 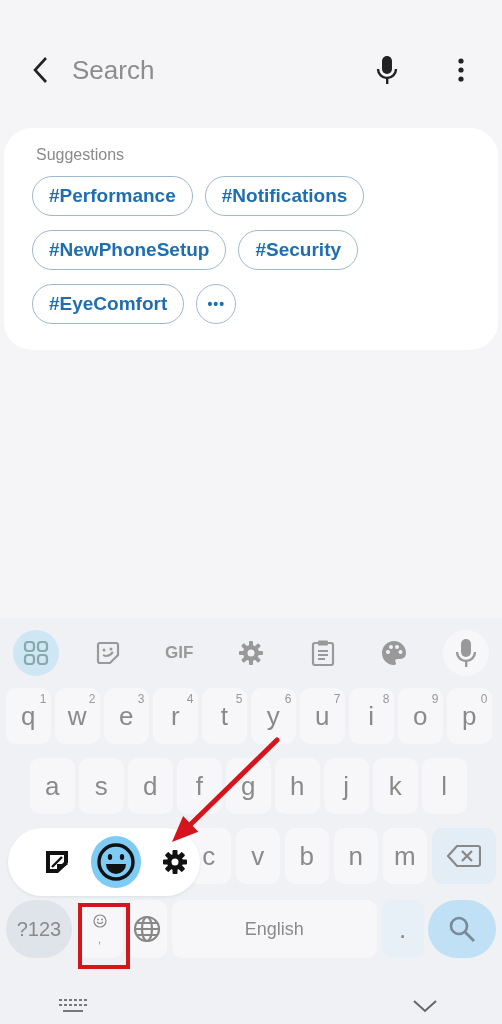 I want to click on backspace-icon, so click(x=463, y=856).